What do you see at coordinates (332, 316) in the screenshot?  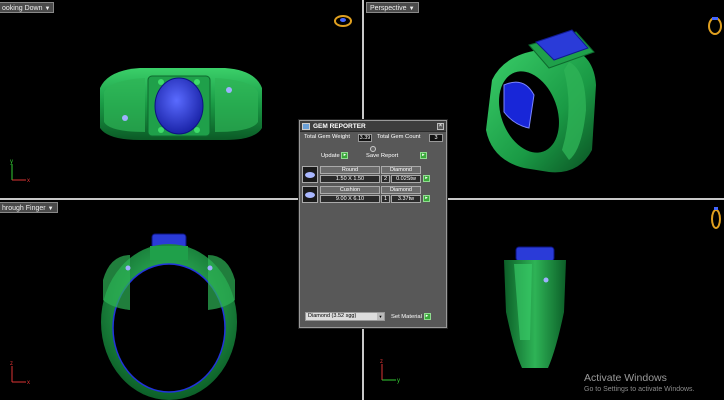 I see `material-select-value: Diamond (3.52 sgg)` at bounding box center [332, 316].